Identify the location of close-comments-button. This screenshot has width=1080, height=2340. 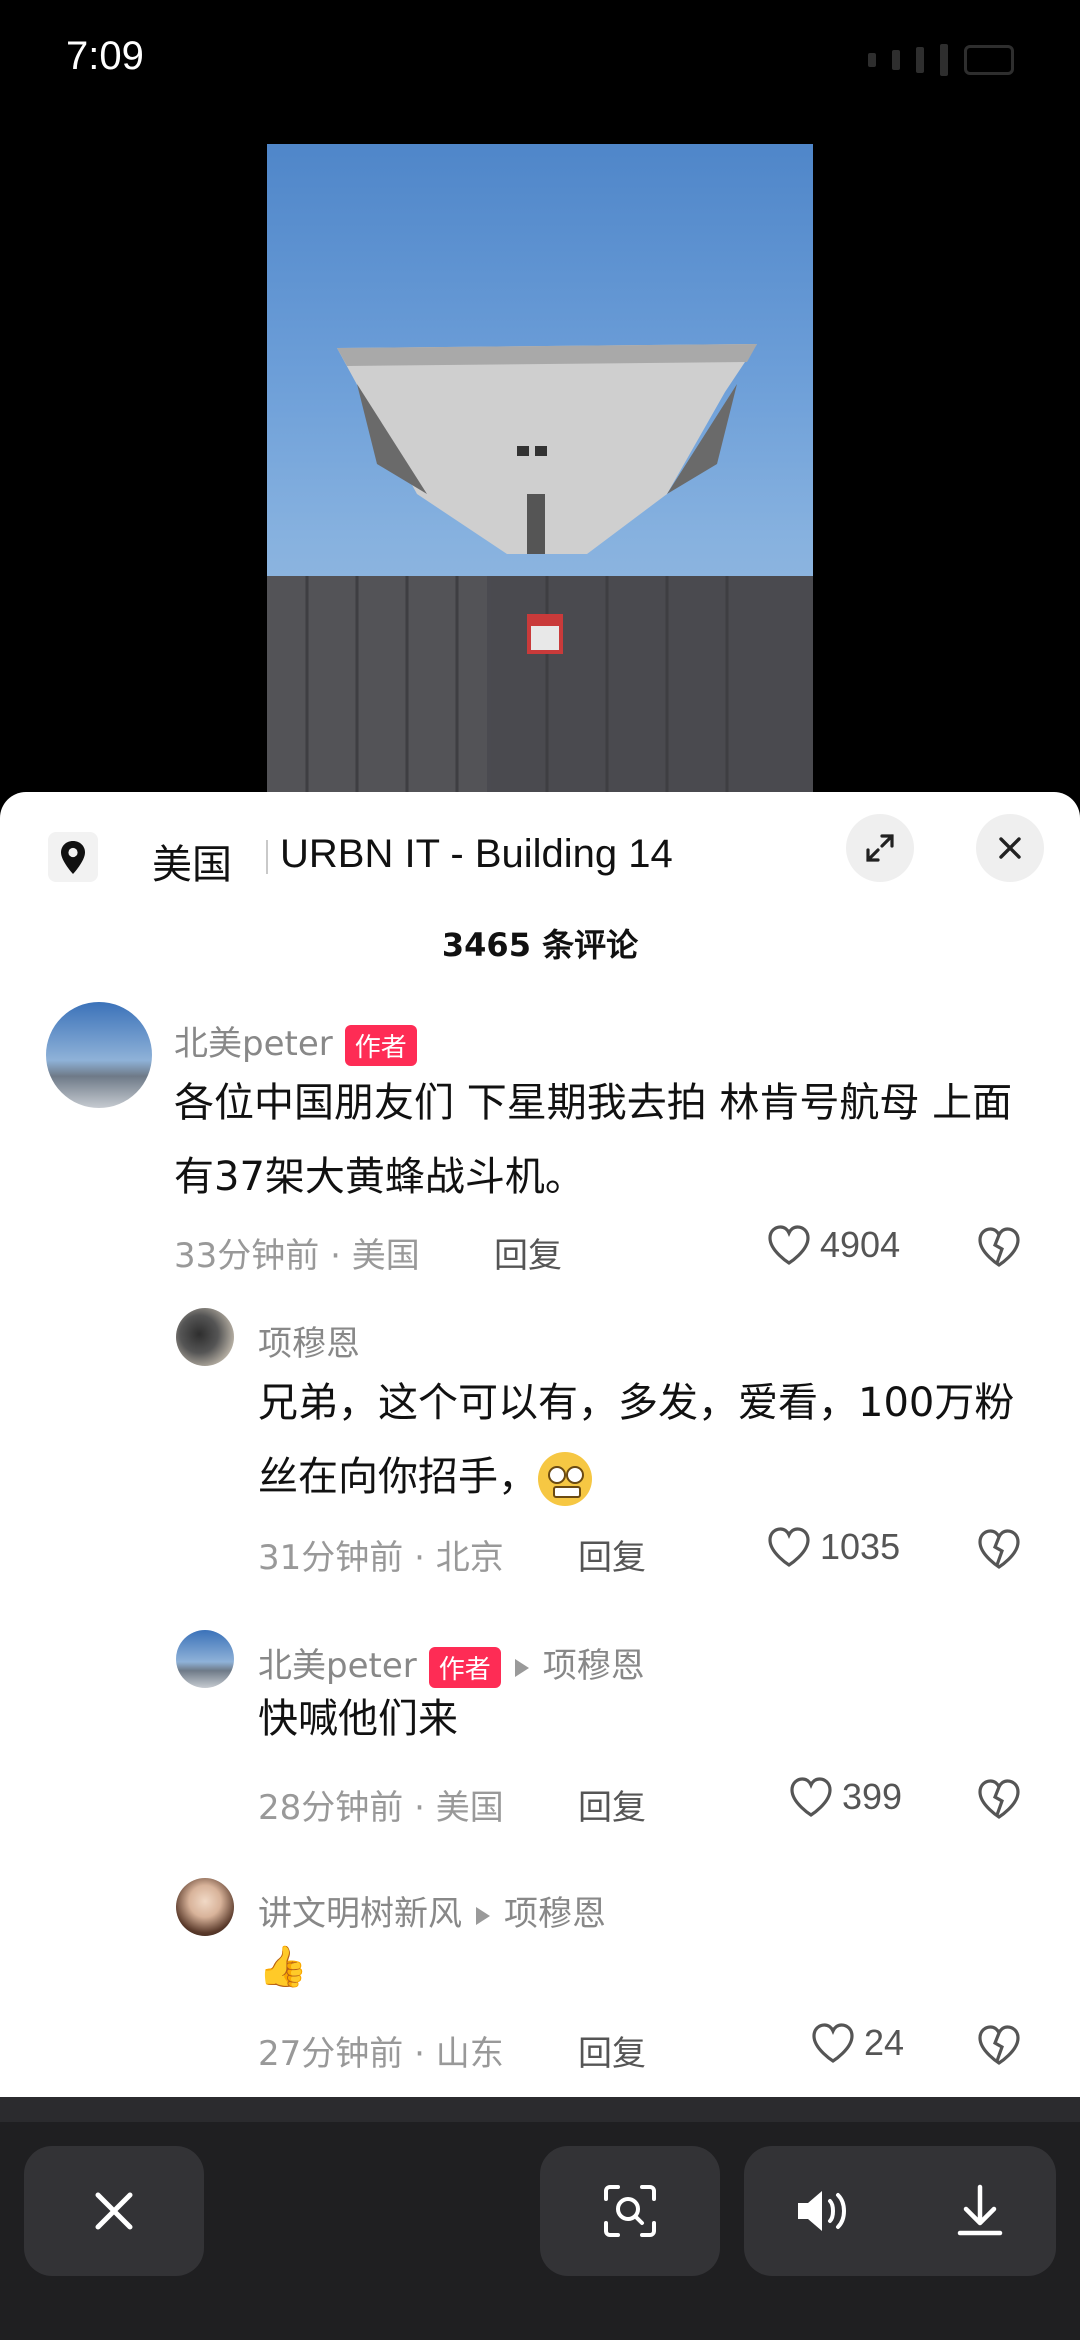
(1010, 848).